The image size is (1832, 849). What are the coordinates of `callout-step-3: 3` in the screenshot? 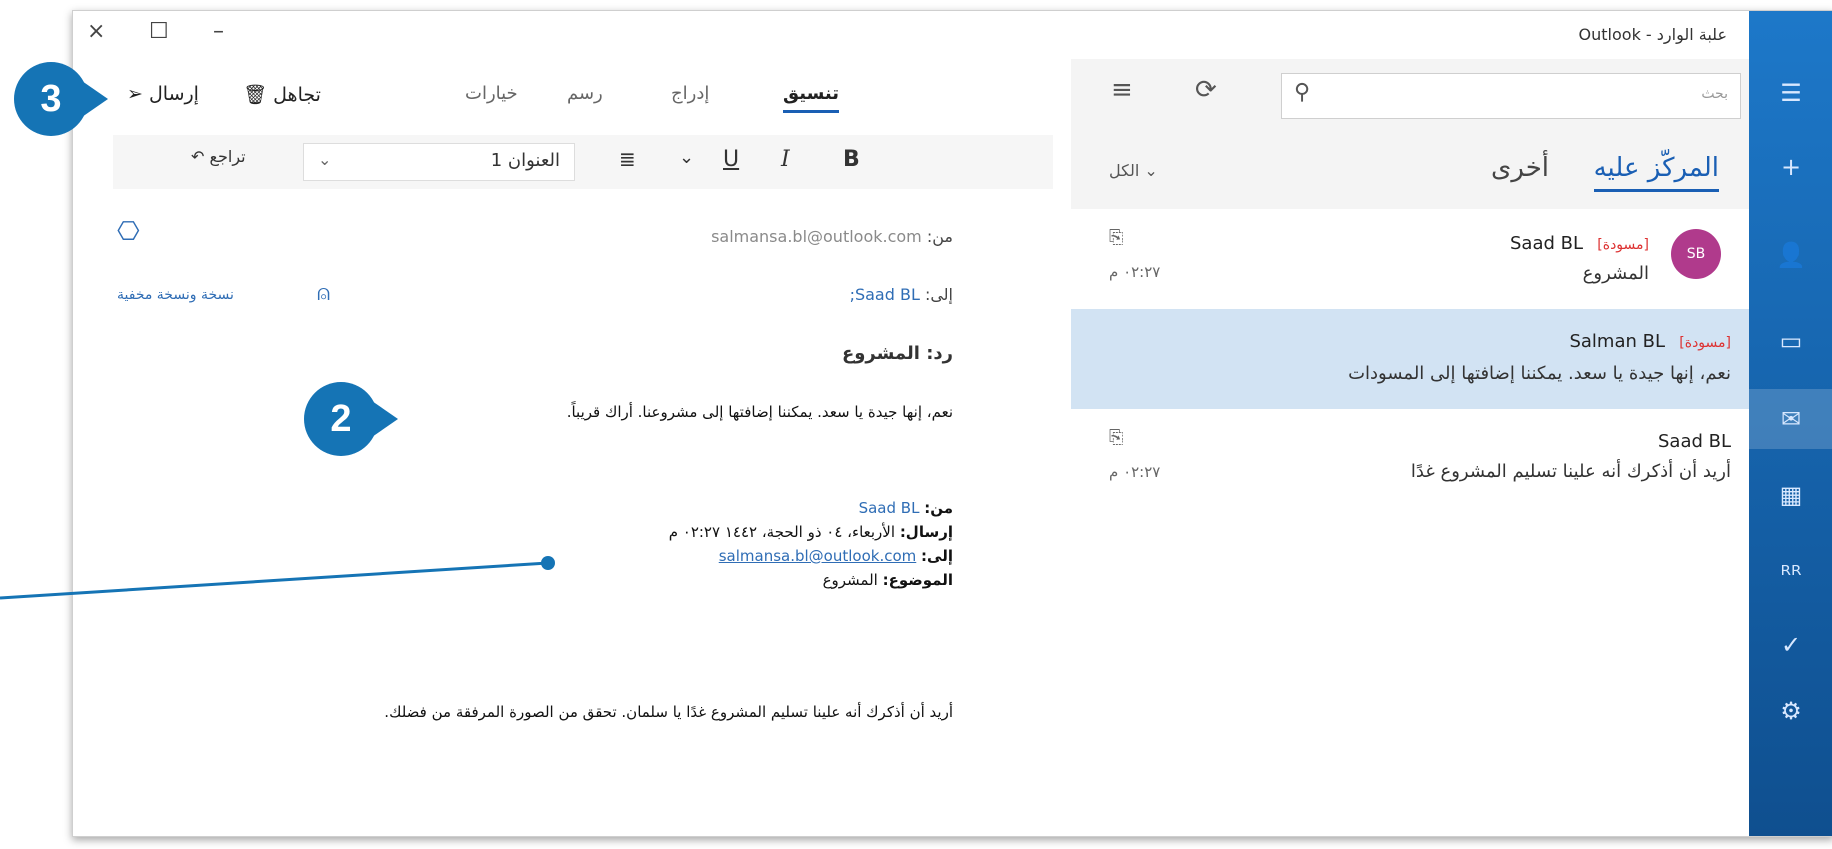 It's located at (61, 99).